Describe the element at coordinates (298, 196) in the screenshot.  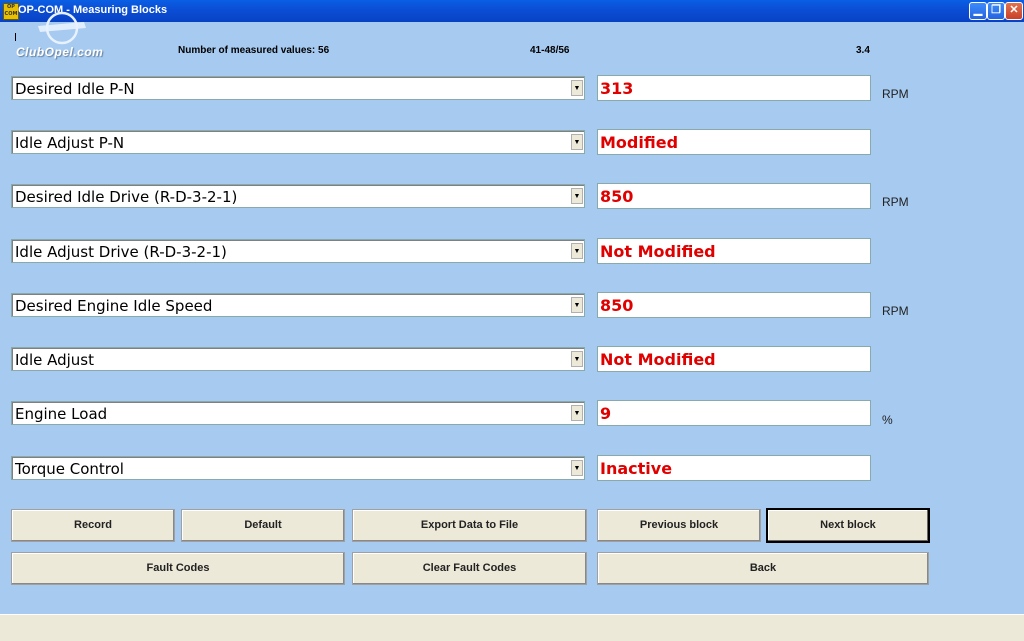
I see `measuring-value-select-3: Desired Idle Drive (R-D-3-2-1) ▼` at that location.